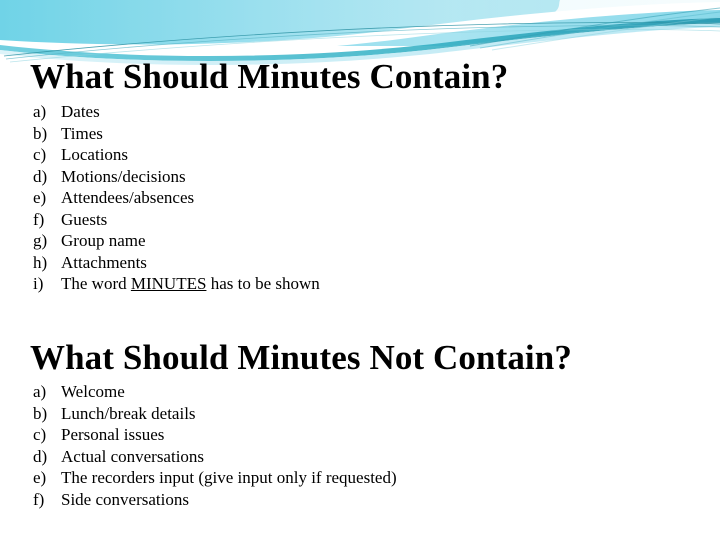 The image size is (720, 540). I want to click on list-item: a) Dates, so click(360, 112).